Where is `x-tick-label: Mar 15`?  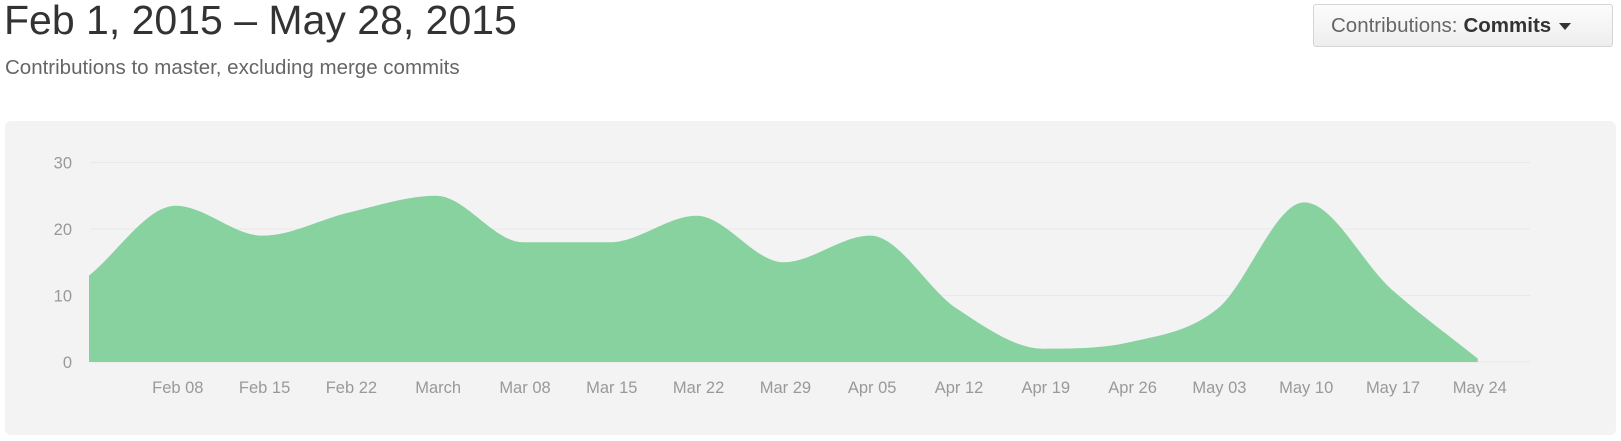
x-tick-label: Mar 15 is located at coordinates (611, 388).